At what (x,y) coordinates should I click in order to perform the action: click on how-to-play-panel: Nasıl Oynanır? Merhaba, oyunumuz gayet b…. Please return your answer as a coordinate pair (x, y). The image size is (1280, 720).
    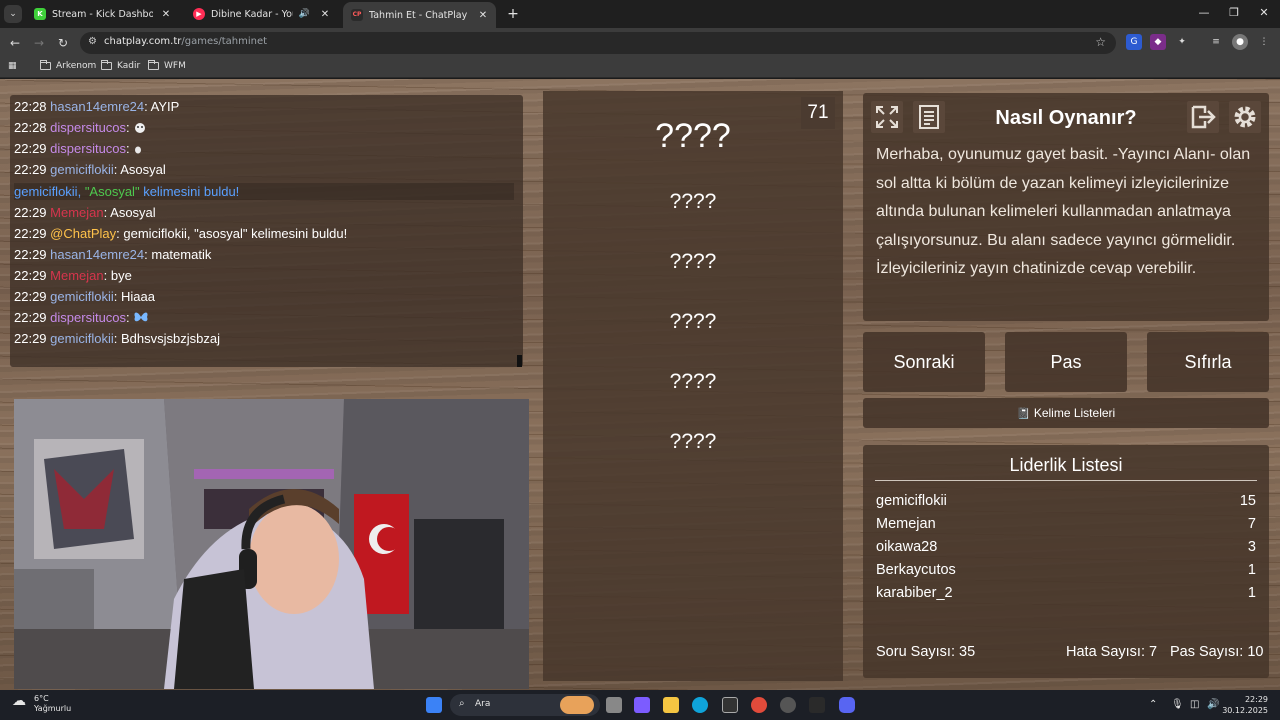
    Looking at the image, I should click on (1066, 207).